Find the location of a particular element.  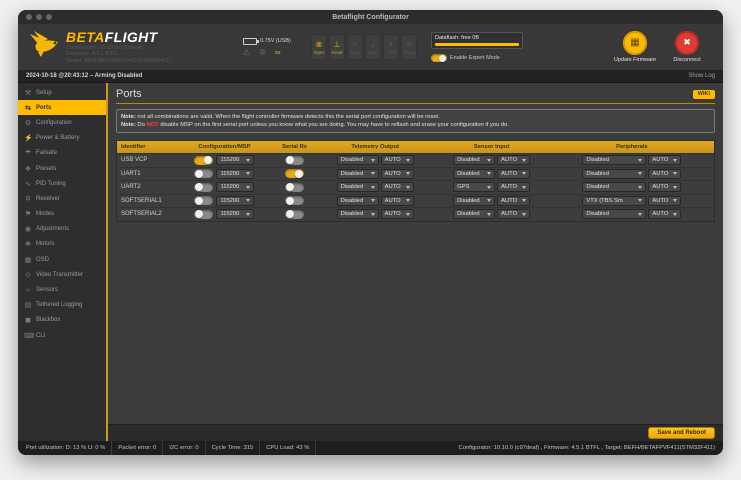

sidebar-item-presets: ❖ Presets is located at coordinates (62, 168).